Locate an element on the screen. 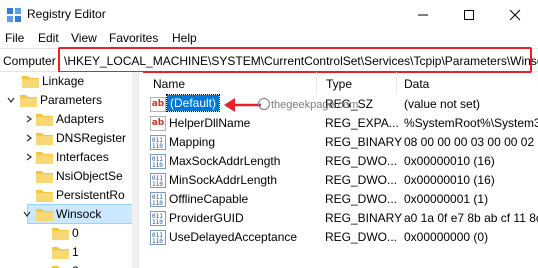 This screenshot has height=268, width=538. folder-open-icon is located at coordinates (28, 101).